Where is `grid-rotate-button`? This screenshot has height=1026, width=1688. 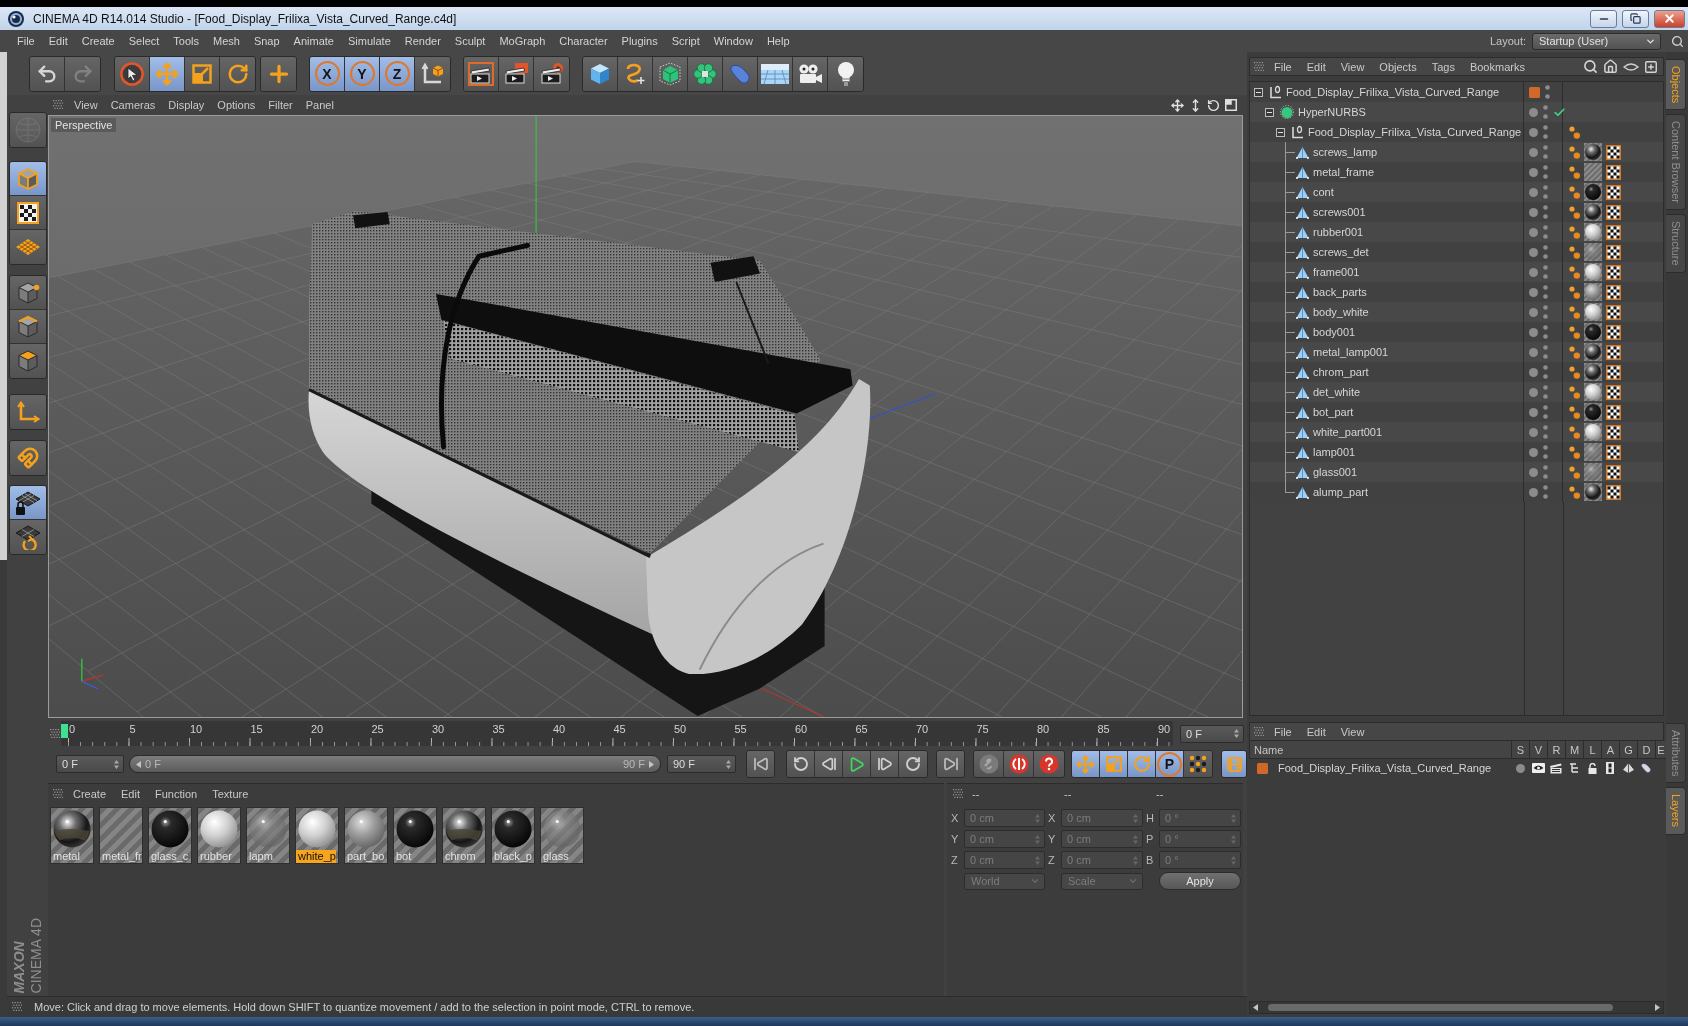
grid-rotate-button is located at coordinates (28, 537).